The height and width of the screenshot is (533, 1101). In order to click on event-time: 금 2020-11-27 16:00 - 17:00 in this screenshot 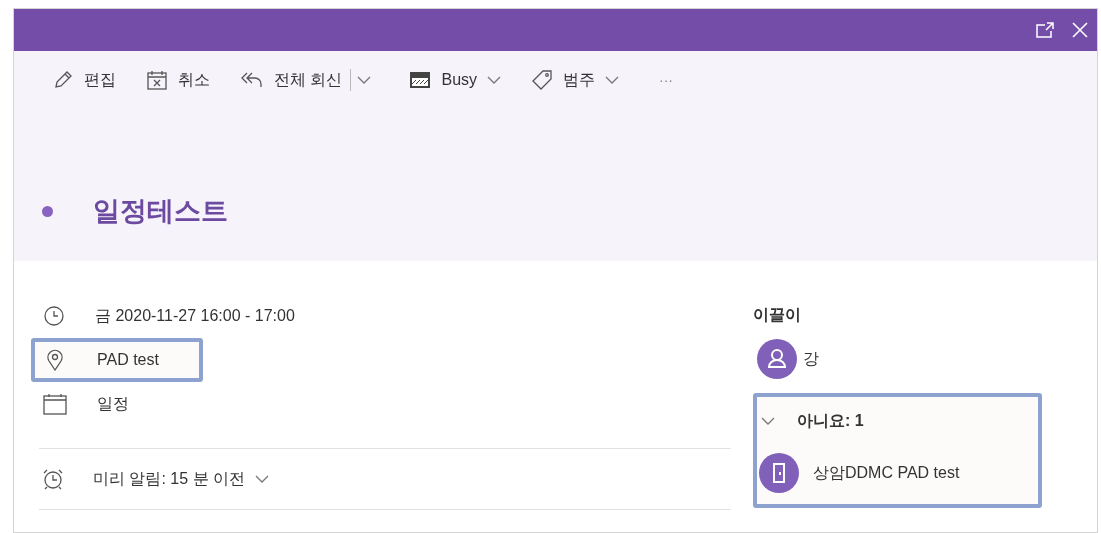, I will do `click(195, 316)`.